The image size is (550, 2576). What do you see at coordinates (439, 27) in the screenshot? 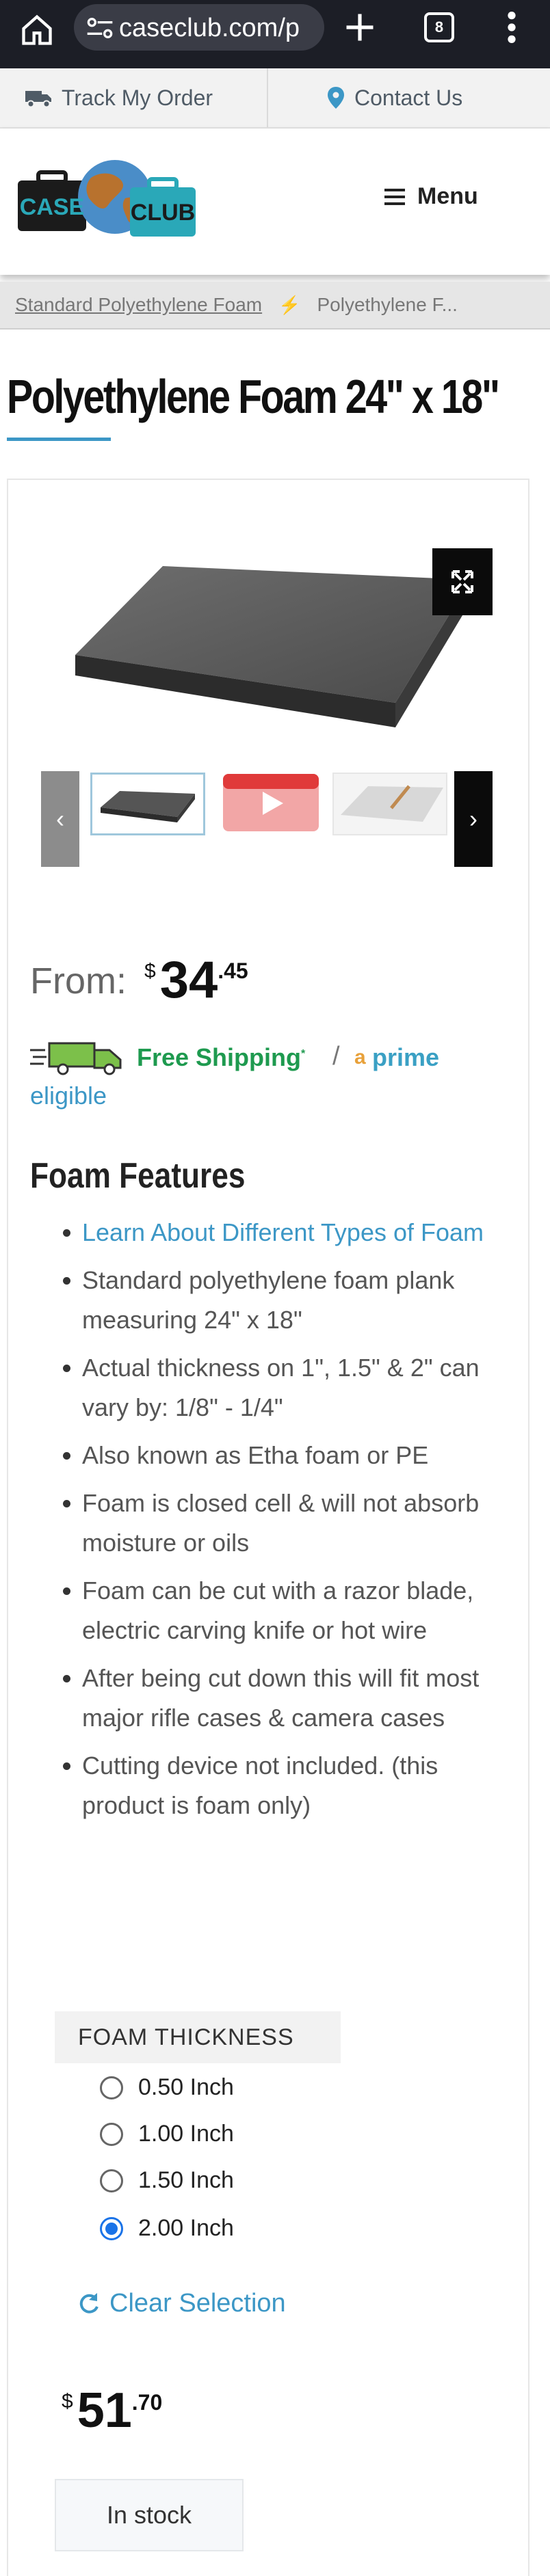
I see `tab-switcher-button: 8` at bounding box center [439, 27].